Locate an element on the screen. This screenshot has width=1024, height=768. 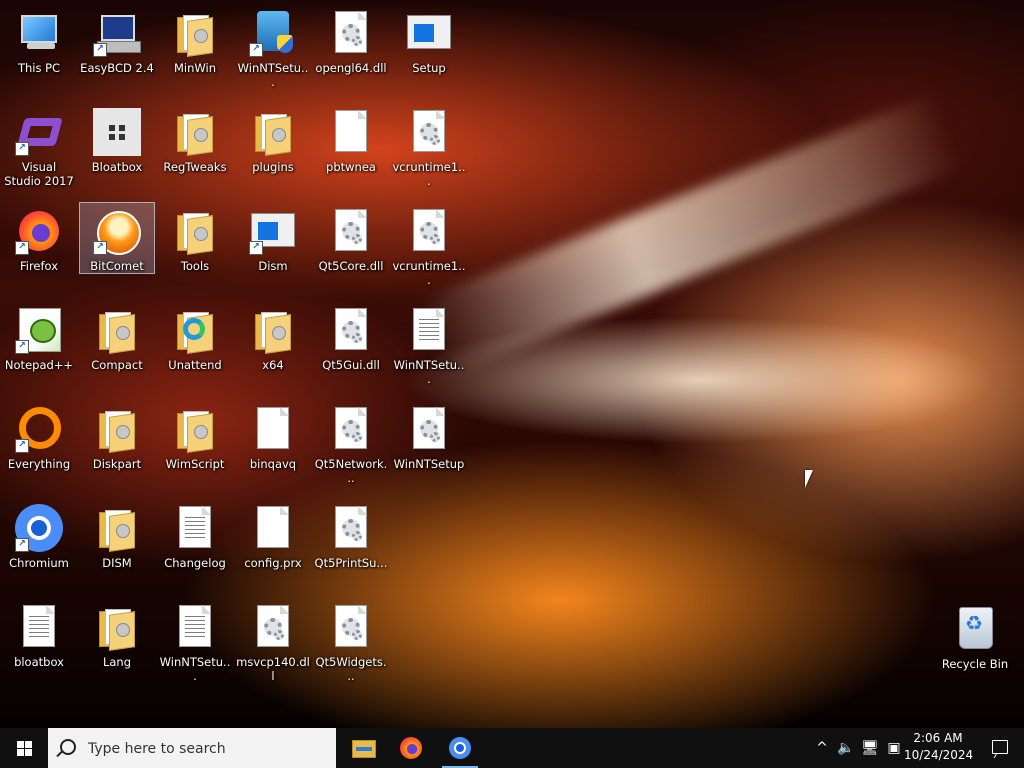
desktop-icon-winntsetup: WinNTSetup is located at coordinates (429, 436).